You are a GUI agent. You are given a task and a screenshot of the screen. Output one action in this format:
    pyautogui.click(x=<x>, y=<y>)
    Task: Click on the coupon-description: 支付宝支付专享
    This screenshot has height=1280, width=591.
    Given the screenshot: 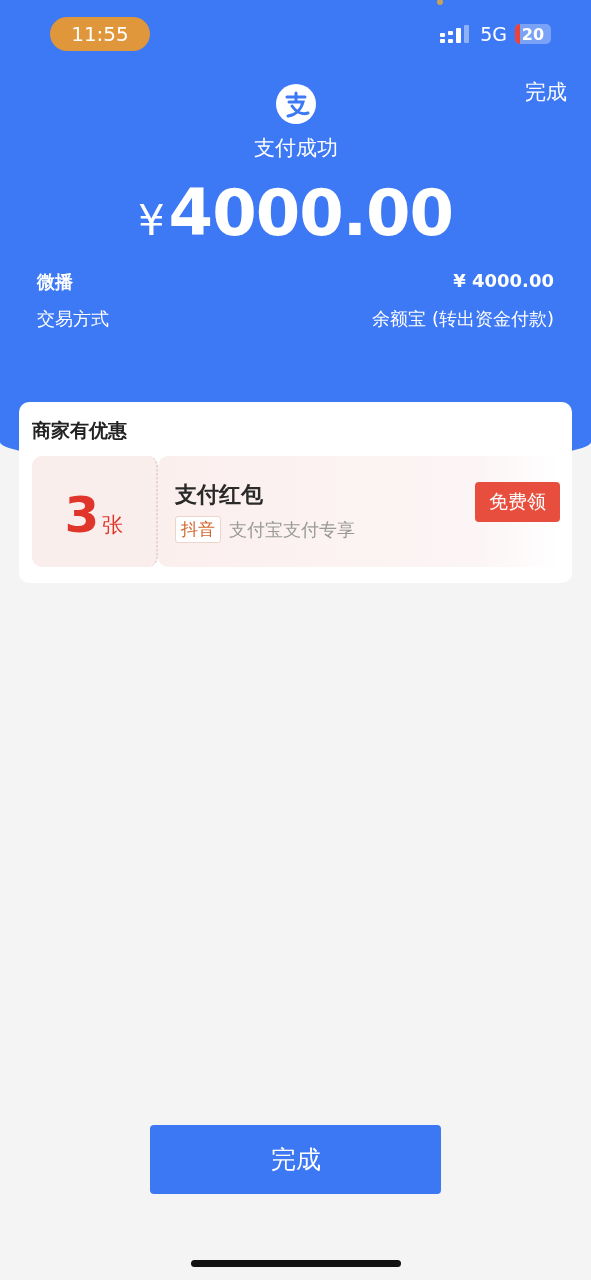 What is the action you would take?
    pyautogui.click(x=292, y=529)
    